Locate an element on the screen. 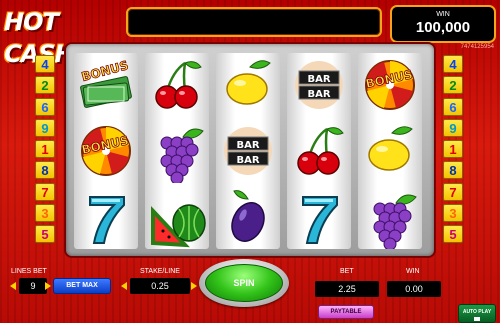 This screenshot has height=323, width=500. line-indicator-left: 3 is located at coordinates (45, 213).